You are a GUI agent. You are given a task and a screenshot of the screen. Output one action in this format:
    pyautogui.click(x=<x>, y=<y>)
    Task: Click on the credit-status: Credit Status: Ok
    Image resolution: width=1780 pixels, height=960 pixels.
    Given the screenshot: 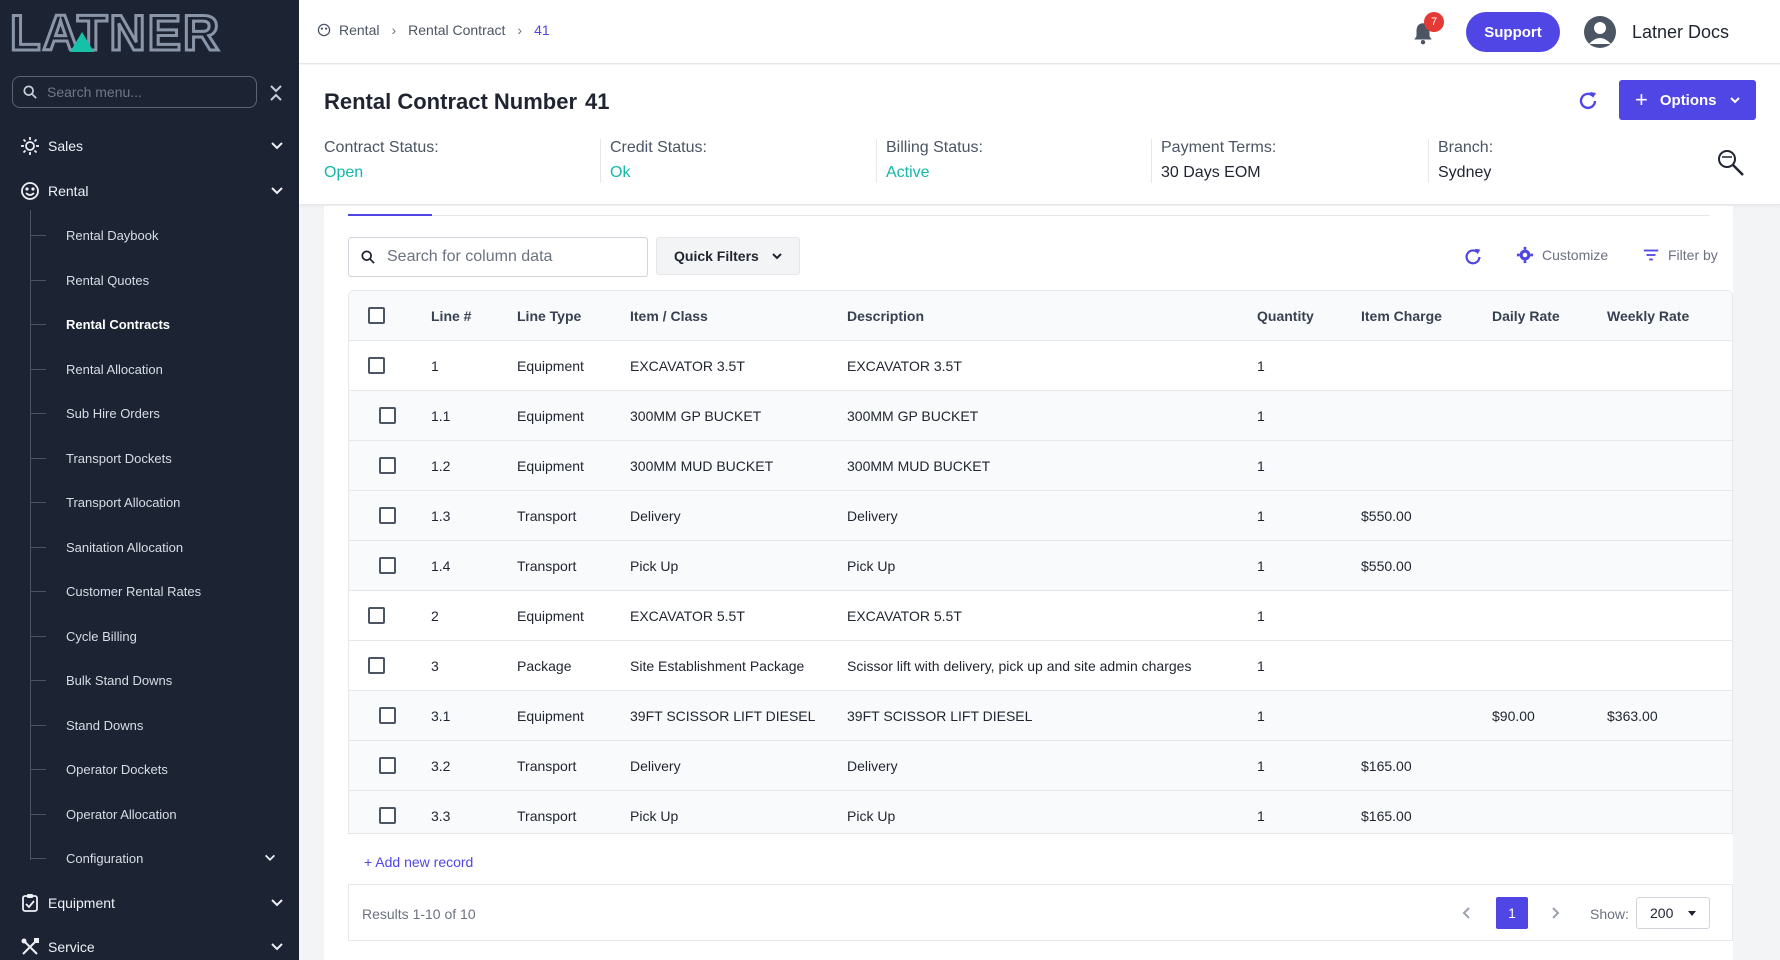 What is the action you would take?
    pyautogui.click(x=653, y=161)
    